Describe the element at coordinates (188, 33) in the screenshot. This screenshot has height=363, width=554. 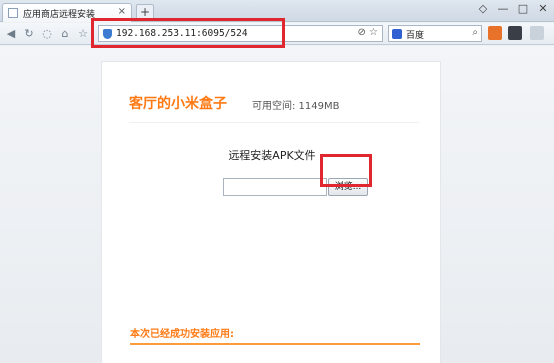
I see `url-highlight-box` at that location.